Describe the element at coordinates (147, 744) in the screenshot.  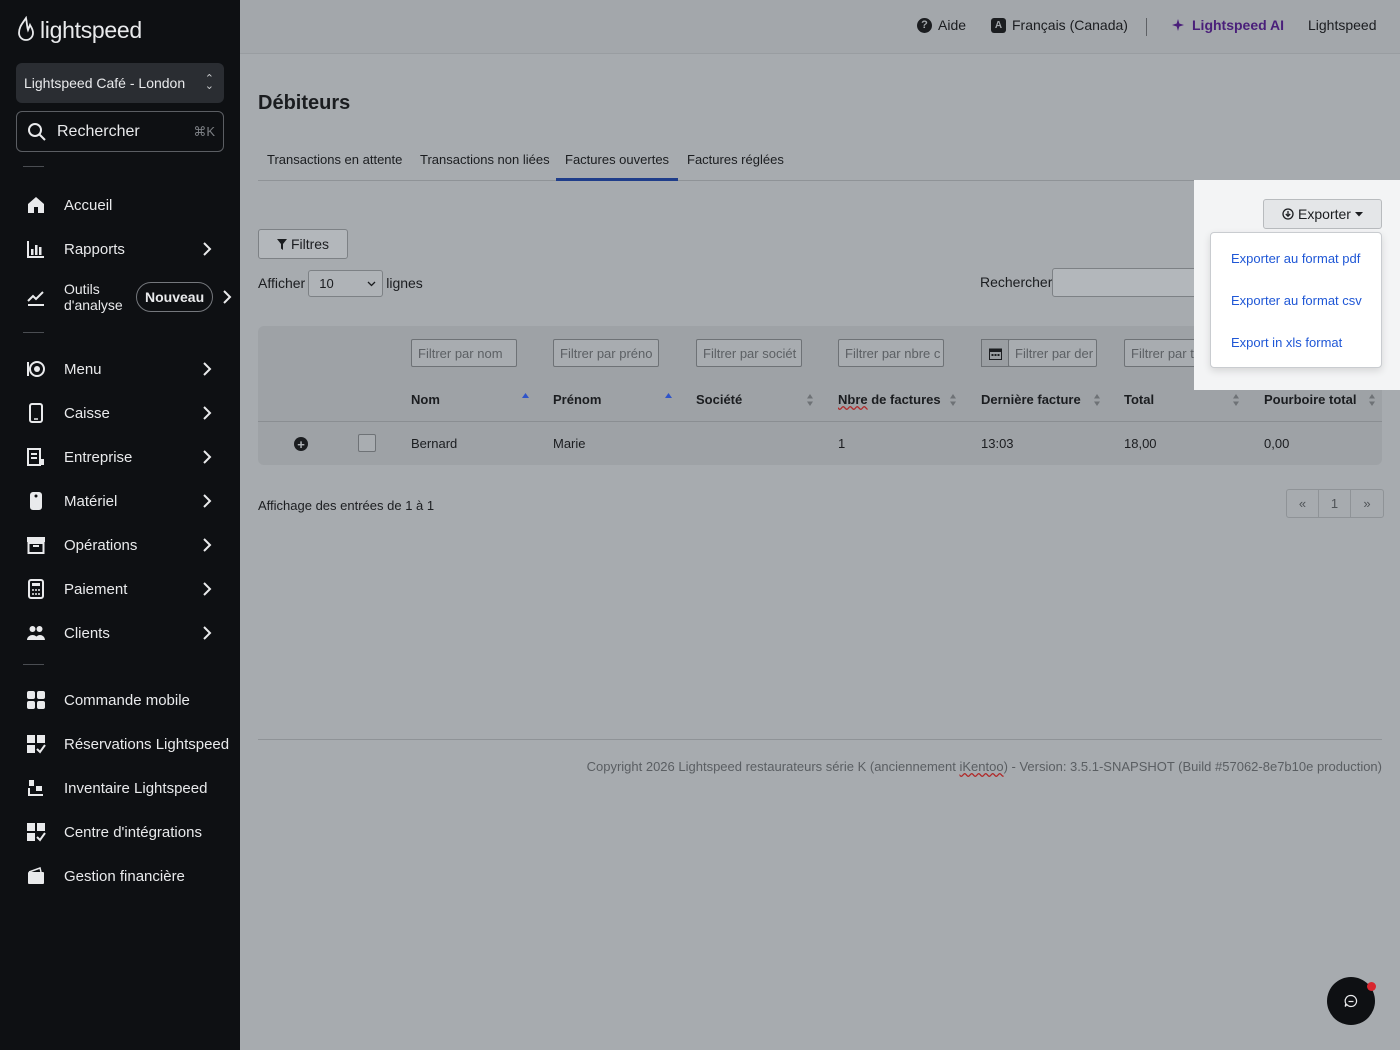
I see `sidebar-item-label: Réservations Lightspeed` at that location.